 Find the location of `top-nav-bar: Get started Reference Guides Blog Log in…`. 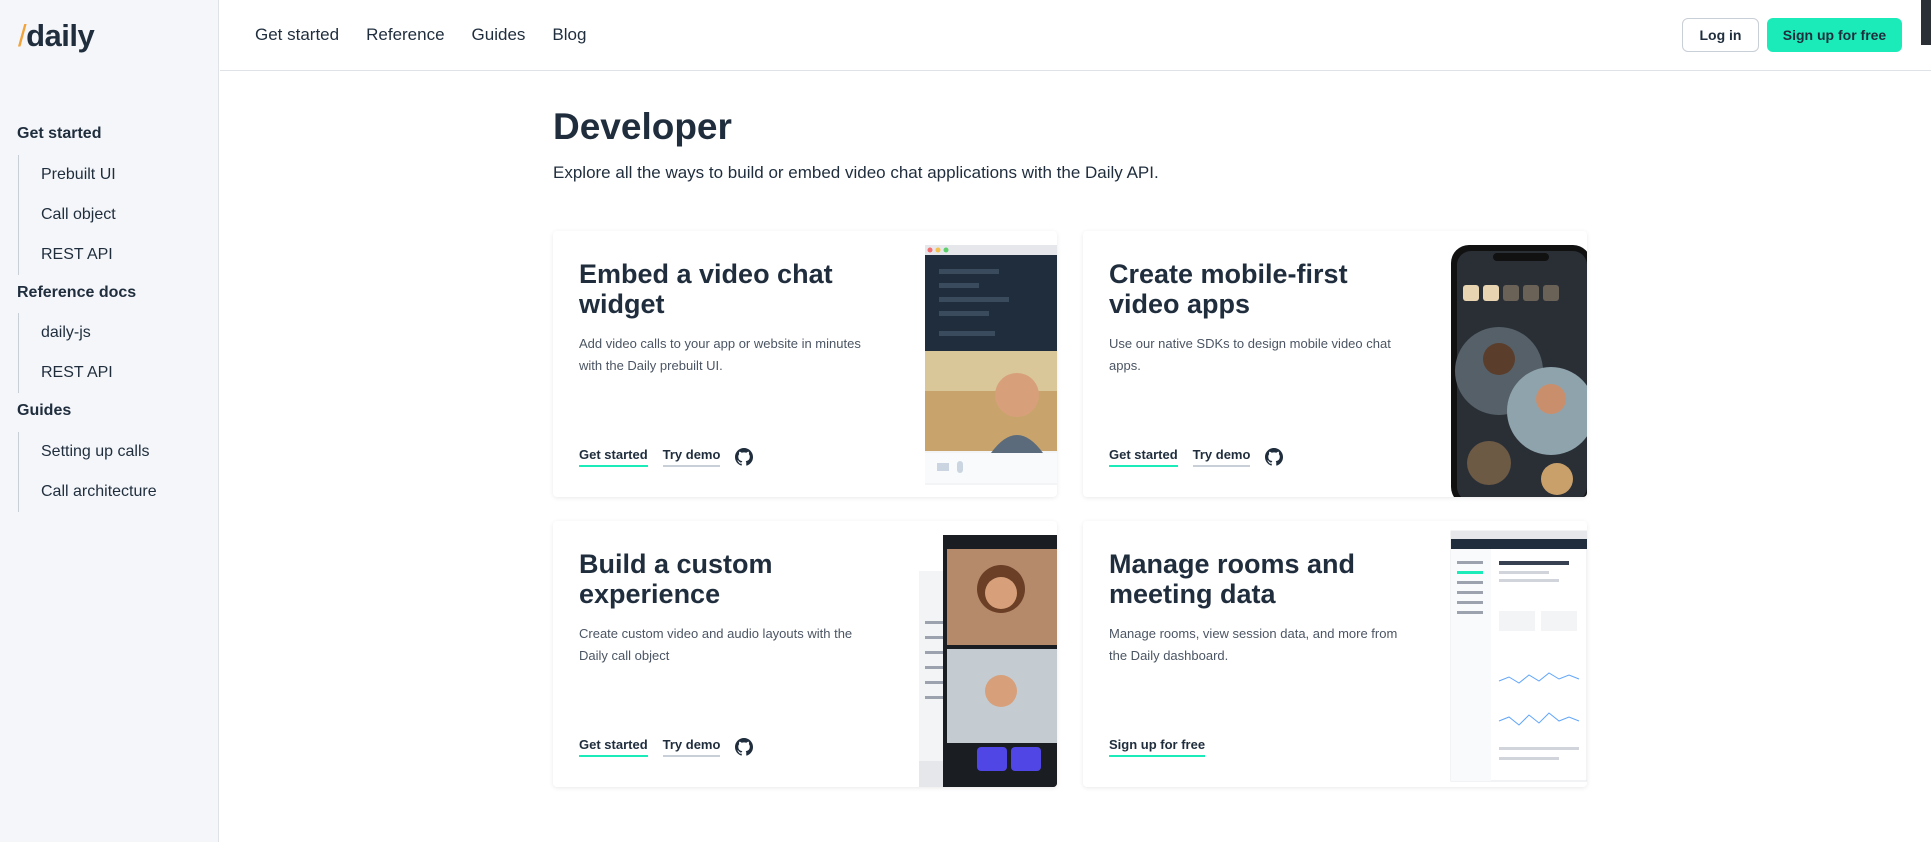

top-nav-bar: Get started Reference Guides Blog Log in… is located at coordinates (1075, 35).